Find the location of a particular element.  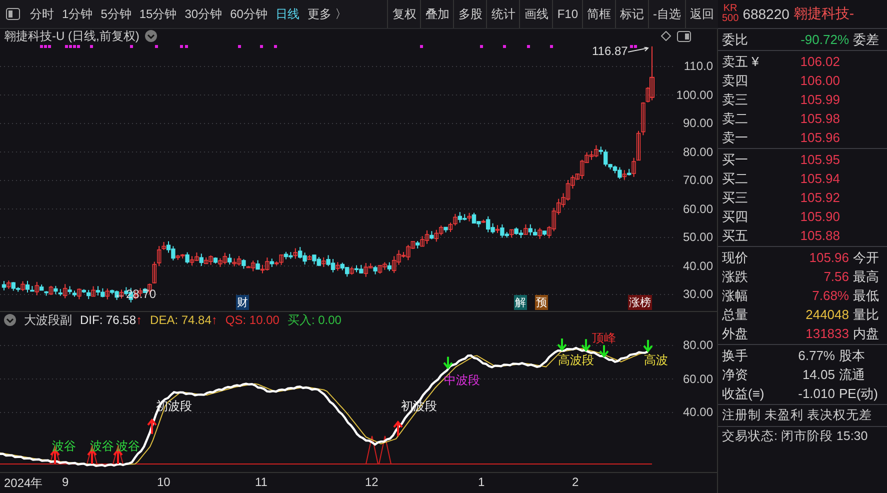

field-label: 量比 is located at coordinates (866, 315).